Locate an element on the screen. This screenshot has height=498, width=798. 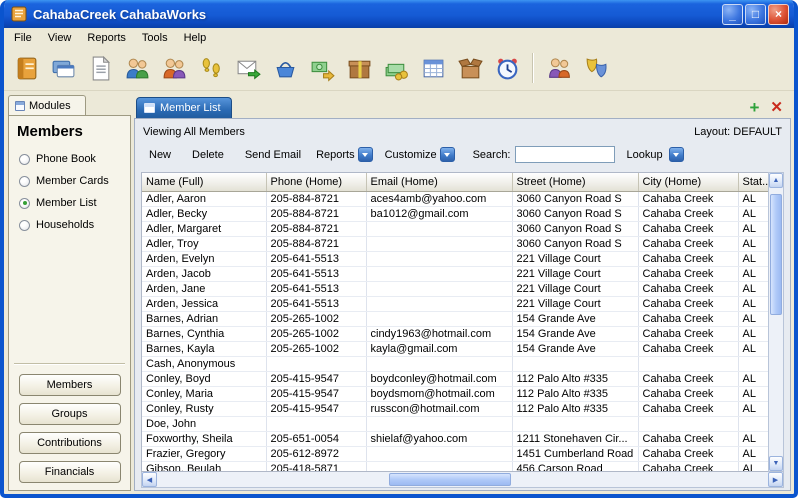
customize-dropdown: Customize is located at coordinates (420, 154).